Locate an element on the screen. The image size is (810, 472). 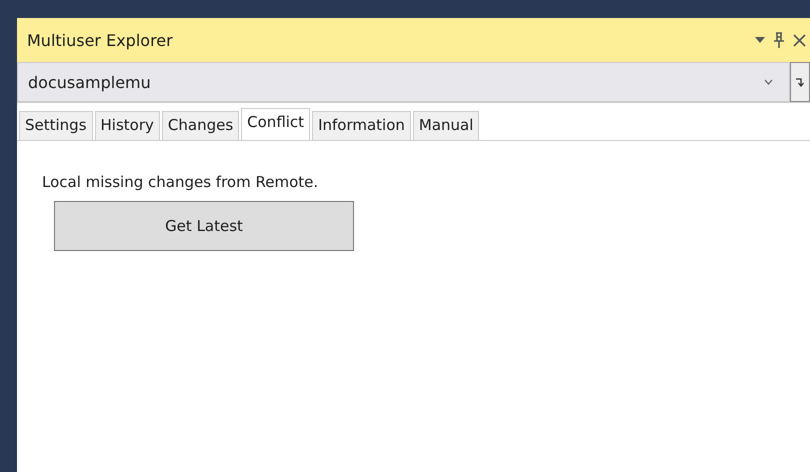
pin-icon is located at coordinates (779, 40).